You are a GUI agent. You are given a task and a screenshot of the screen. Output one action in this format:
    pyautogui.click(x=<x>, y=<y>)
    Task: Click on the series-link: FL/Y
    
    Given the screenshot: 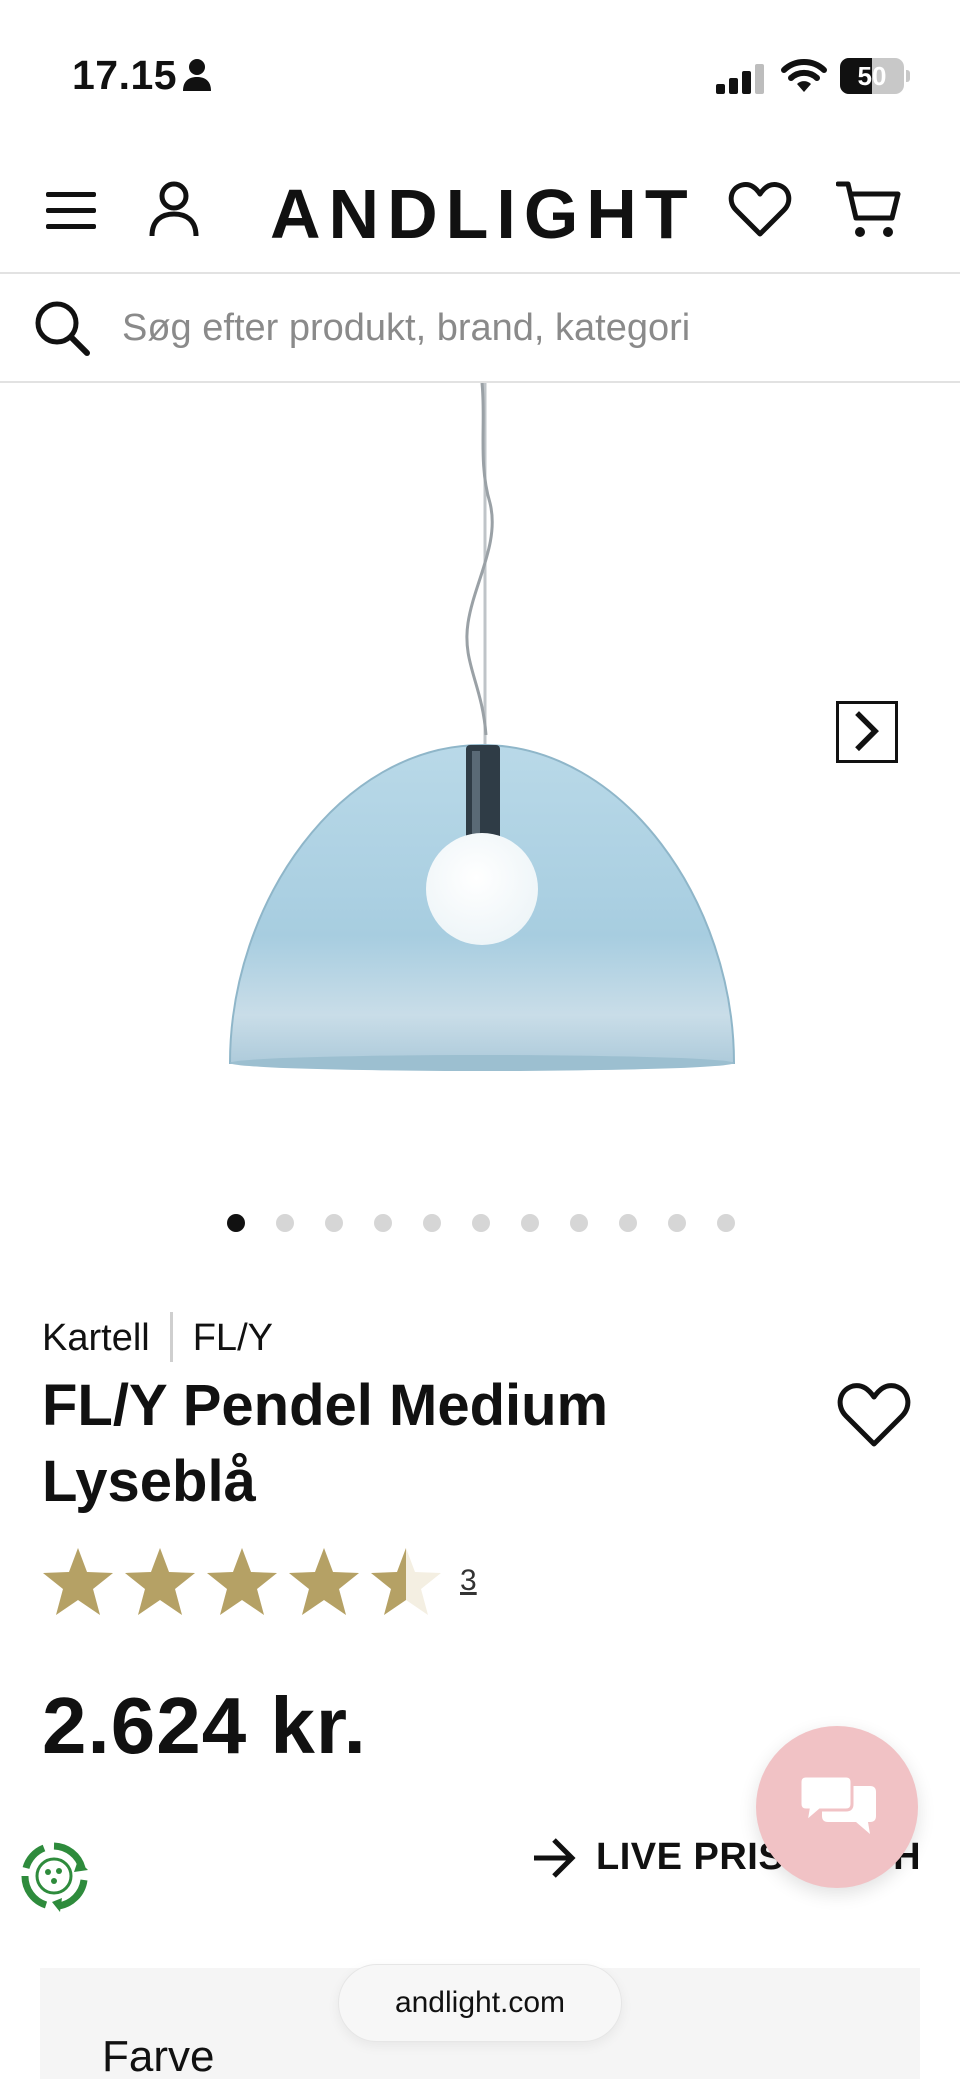 What is the action you would take?
    pyautogui.click(x=233, y=1338)
    